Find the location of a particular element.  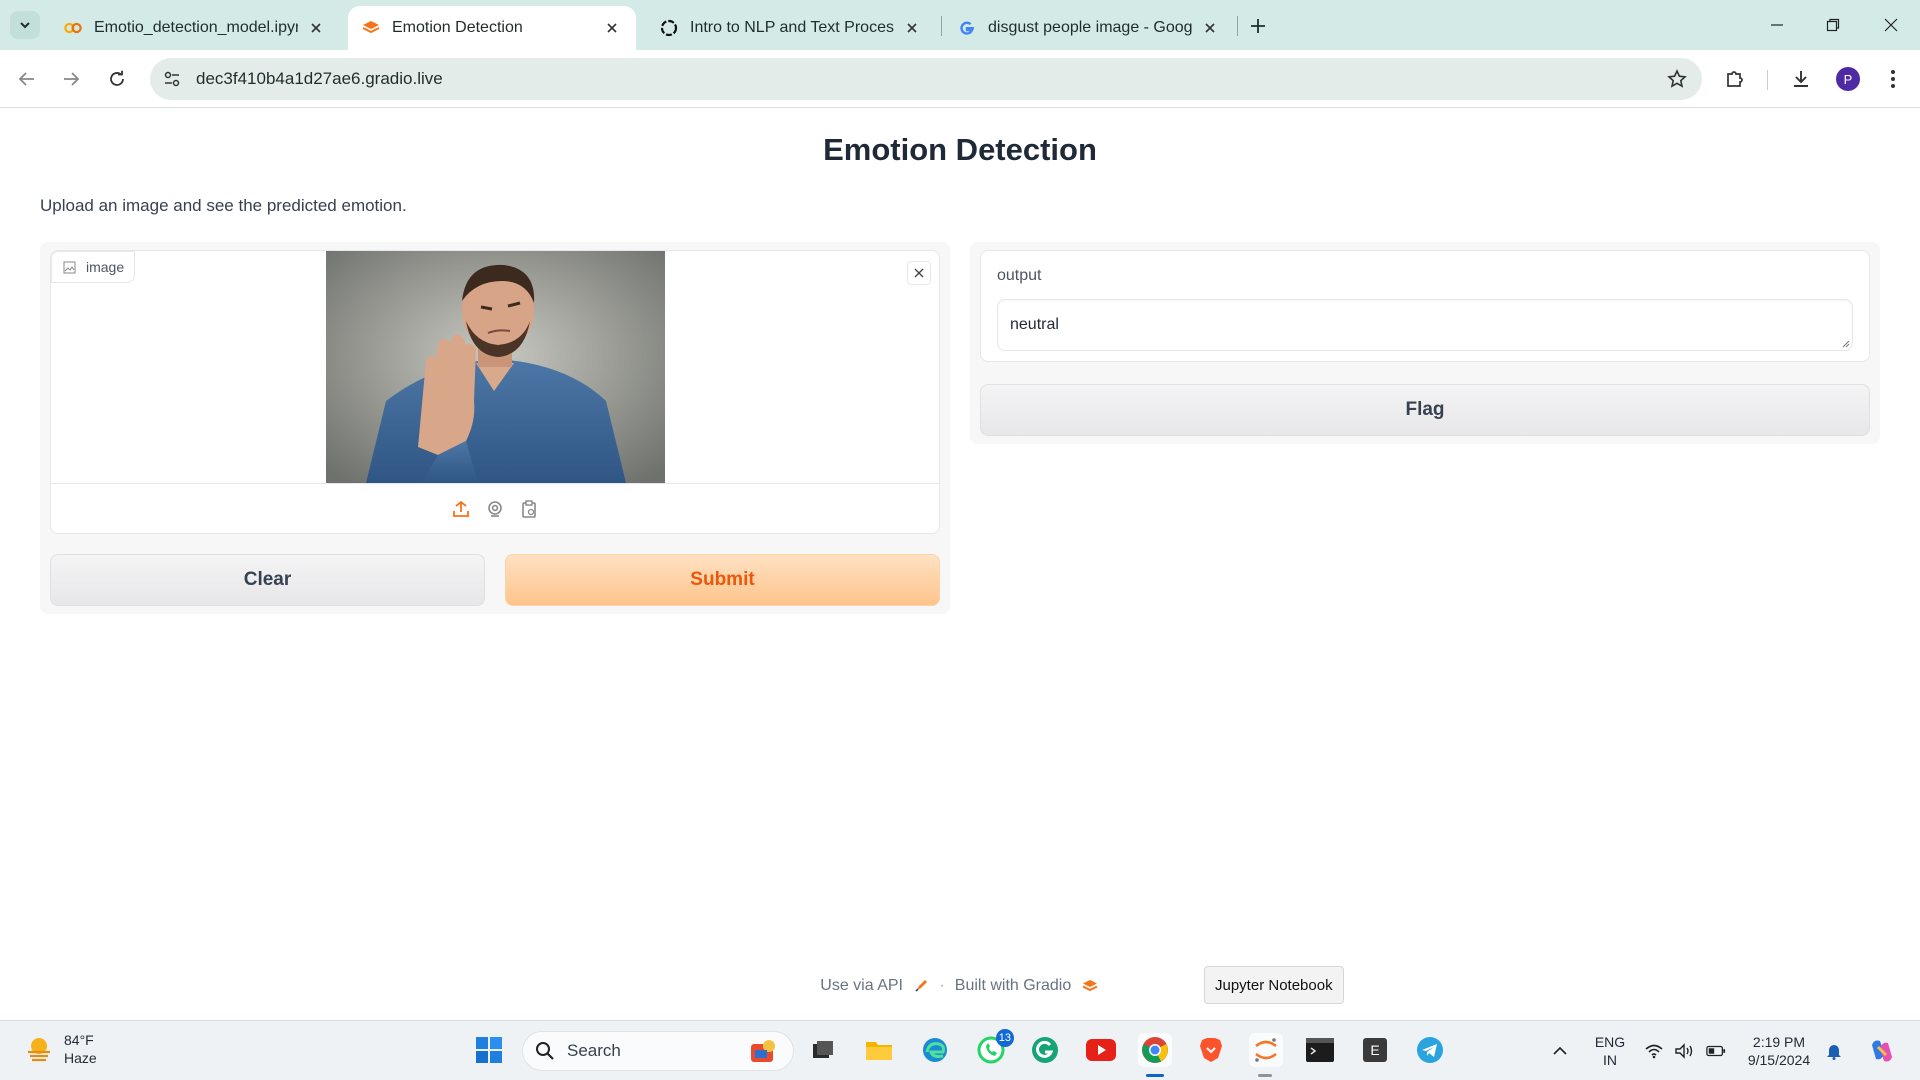

url-text: dec3f410b4a1d27ae6.gradio.live is located at coordinates (319, 79).